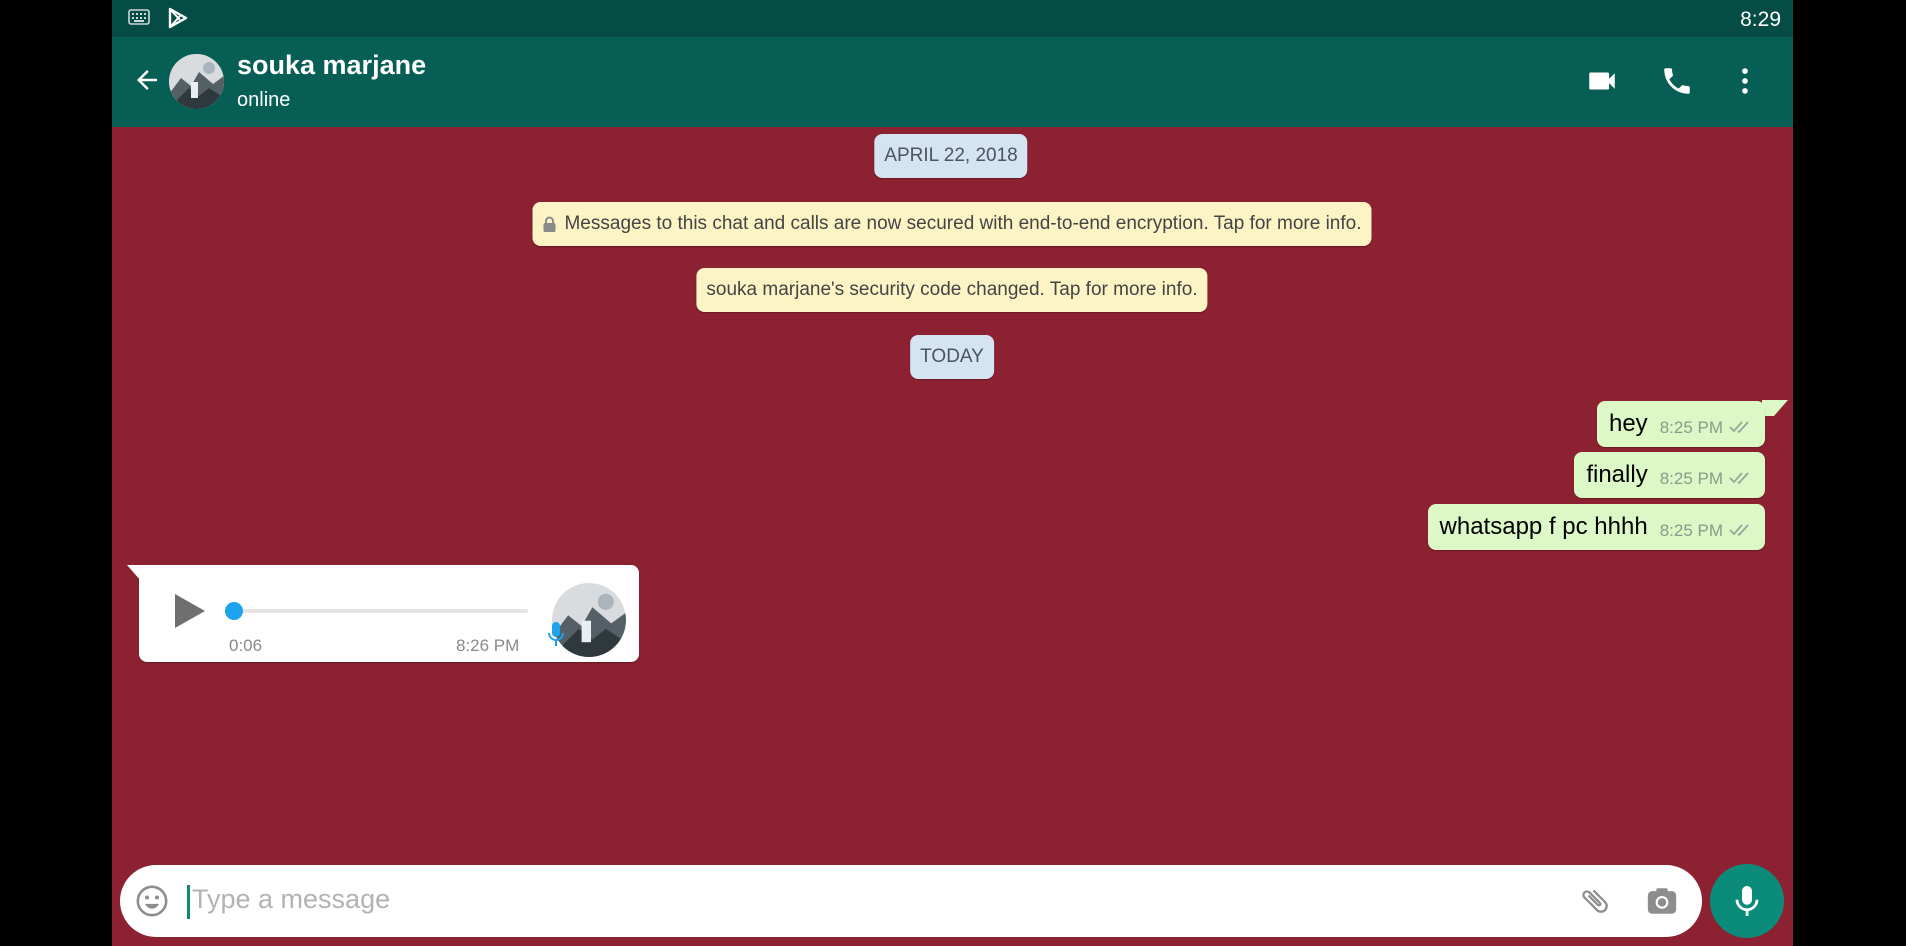 The width and height of the screenshot is (1906, 946). What do you see at coordinates (1775, 408) in the screenshot?
I see `bubble-tail` at bounding box center [1775, 408].